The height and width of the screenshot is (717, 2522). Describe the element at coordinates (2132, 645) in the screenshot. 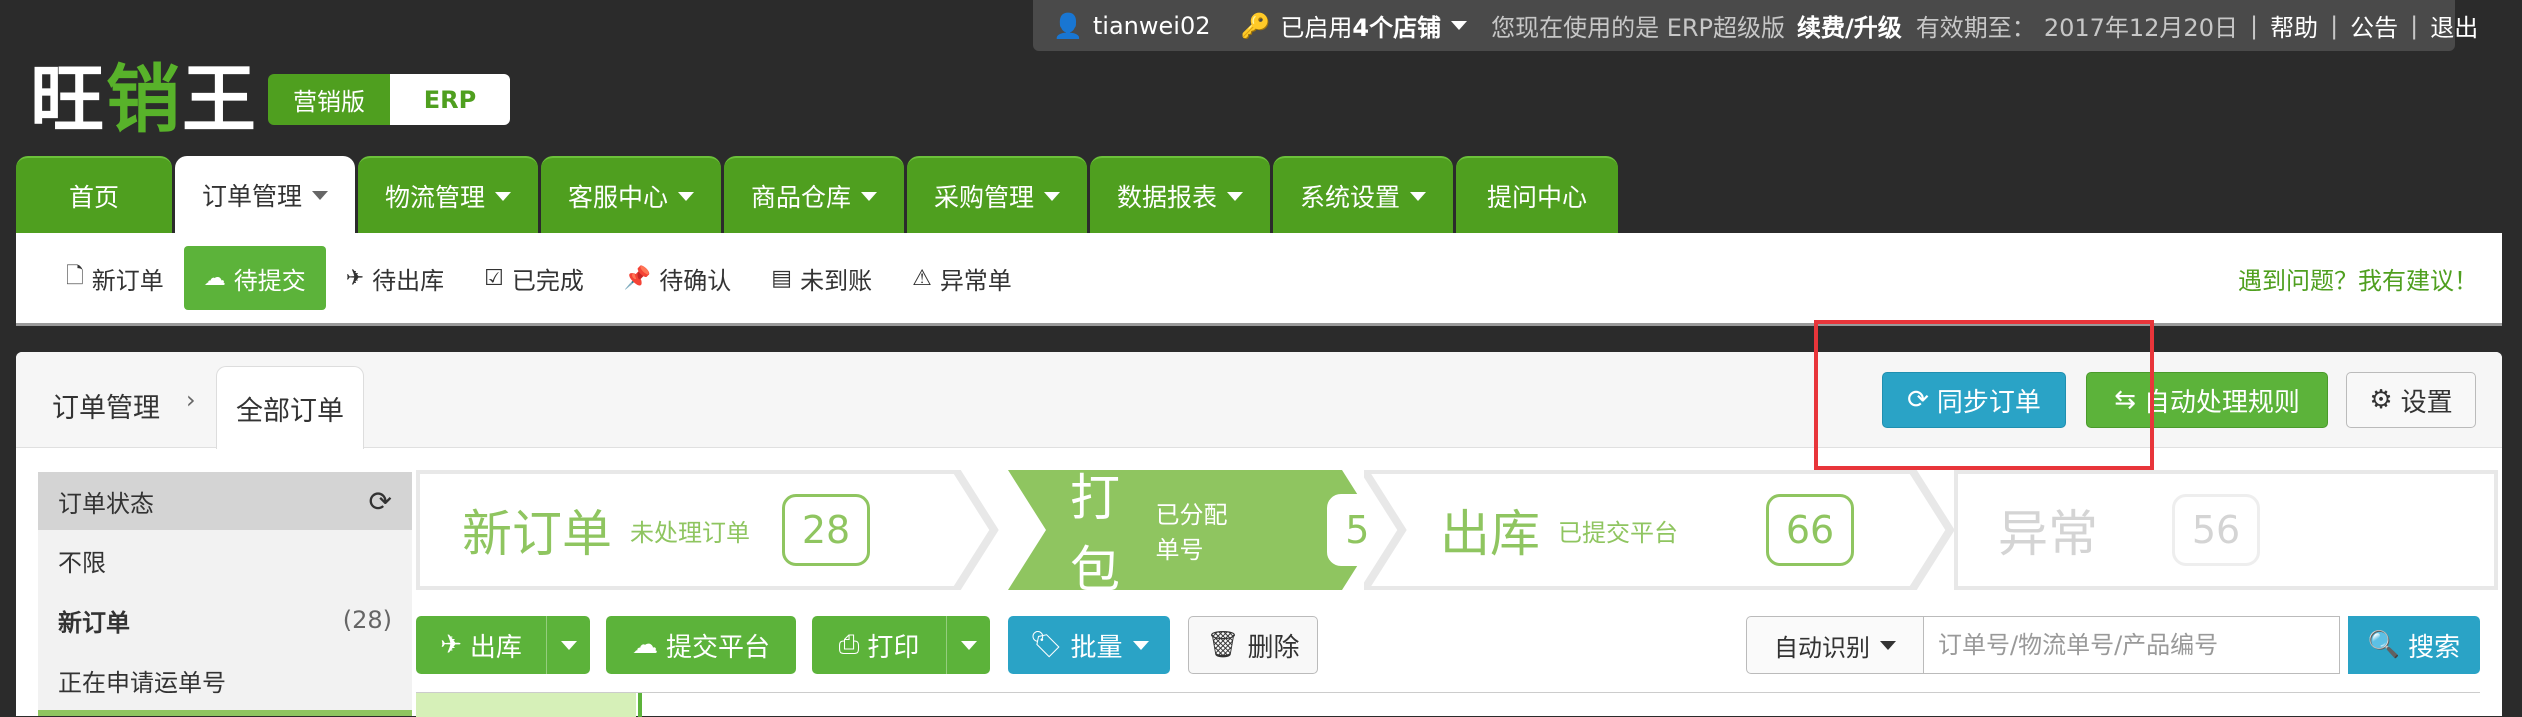

I see `search-input` at that location.